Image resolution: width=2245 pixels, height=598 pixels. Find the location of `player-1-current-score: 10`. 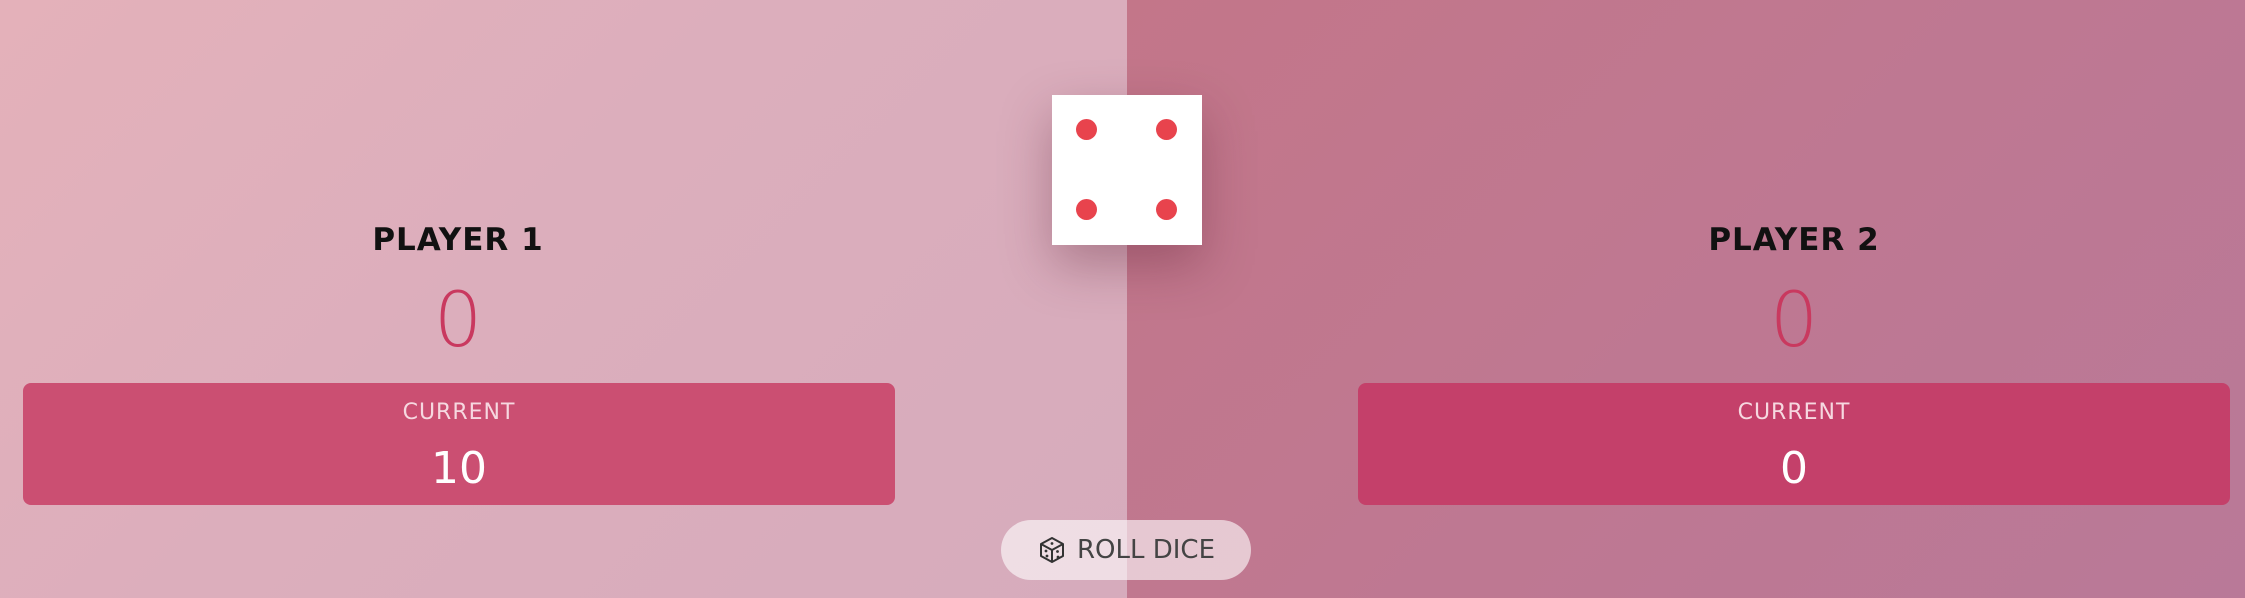

player-1-current-score: 10 is located at coordinates (459, 468).